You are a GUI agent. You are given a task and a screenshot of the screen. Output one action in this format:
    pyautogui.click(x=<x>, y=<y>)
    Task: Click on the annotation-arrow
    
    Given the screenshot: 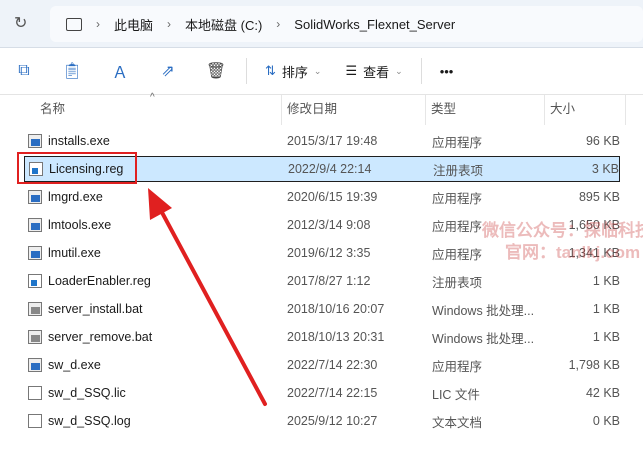 What is the action you would take?
    pyautogui.click(x=207, y=297)
    